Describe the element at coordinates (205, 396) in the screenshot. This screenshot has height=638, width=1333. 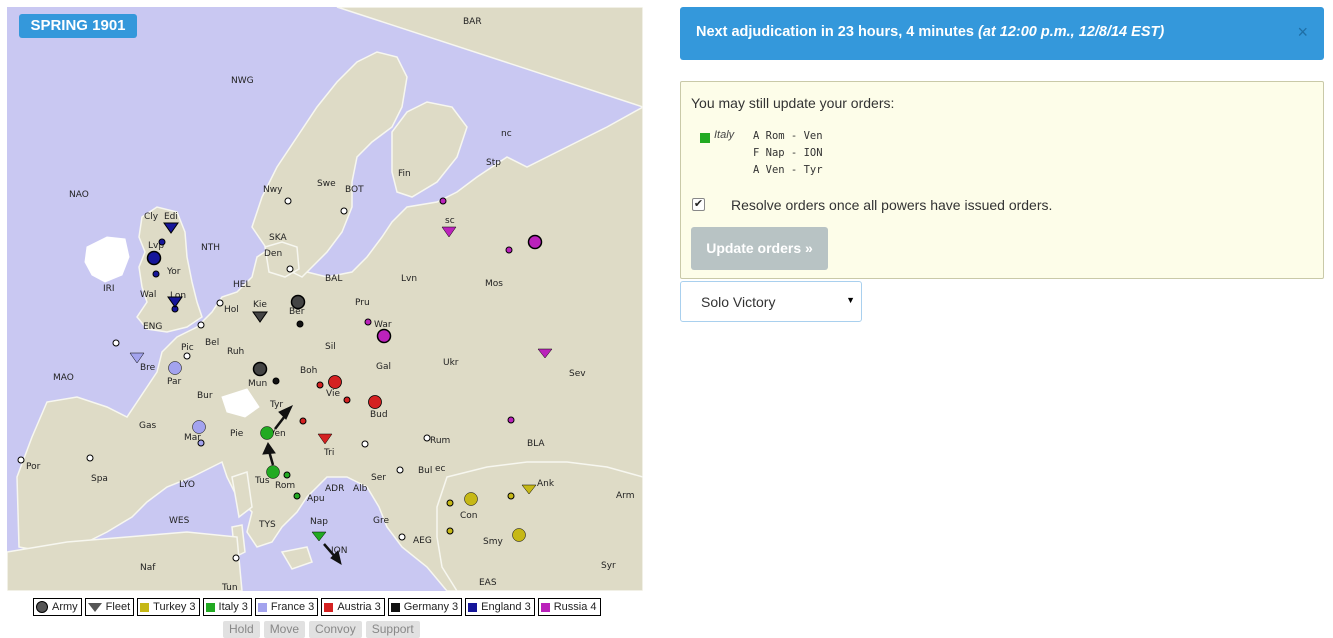
I see `province-label: Bur` at that location.